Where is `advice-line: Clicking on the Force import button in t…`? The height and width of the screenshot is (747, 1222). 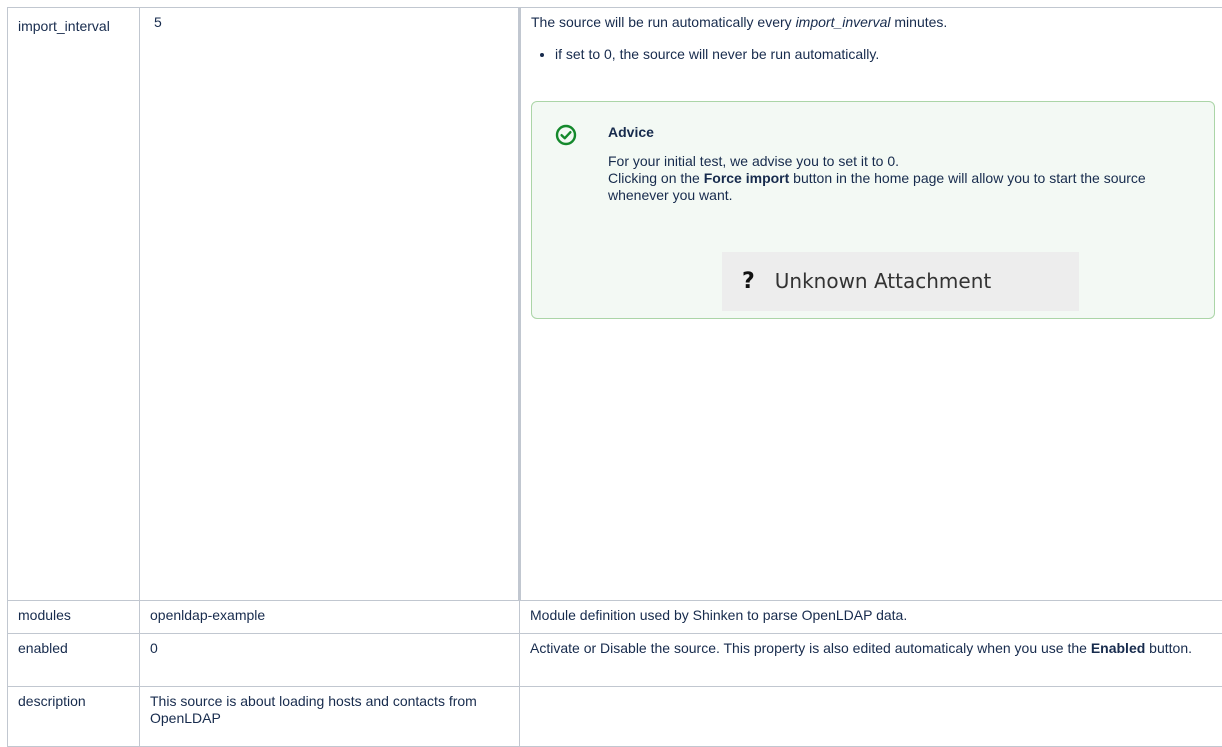
advice-line: Clicking on the Force import button in t… is located at coordinates (901, 187).